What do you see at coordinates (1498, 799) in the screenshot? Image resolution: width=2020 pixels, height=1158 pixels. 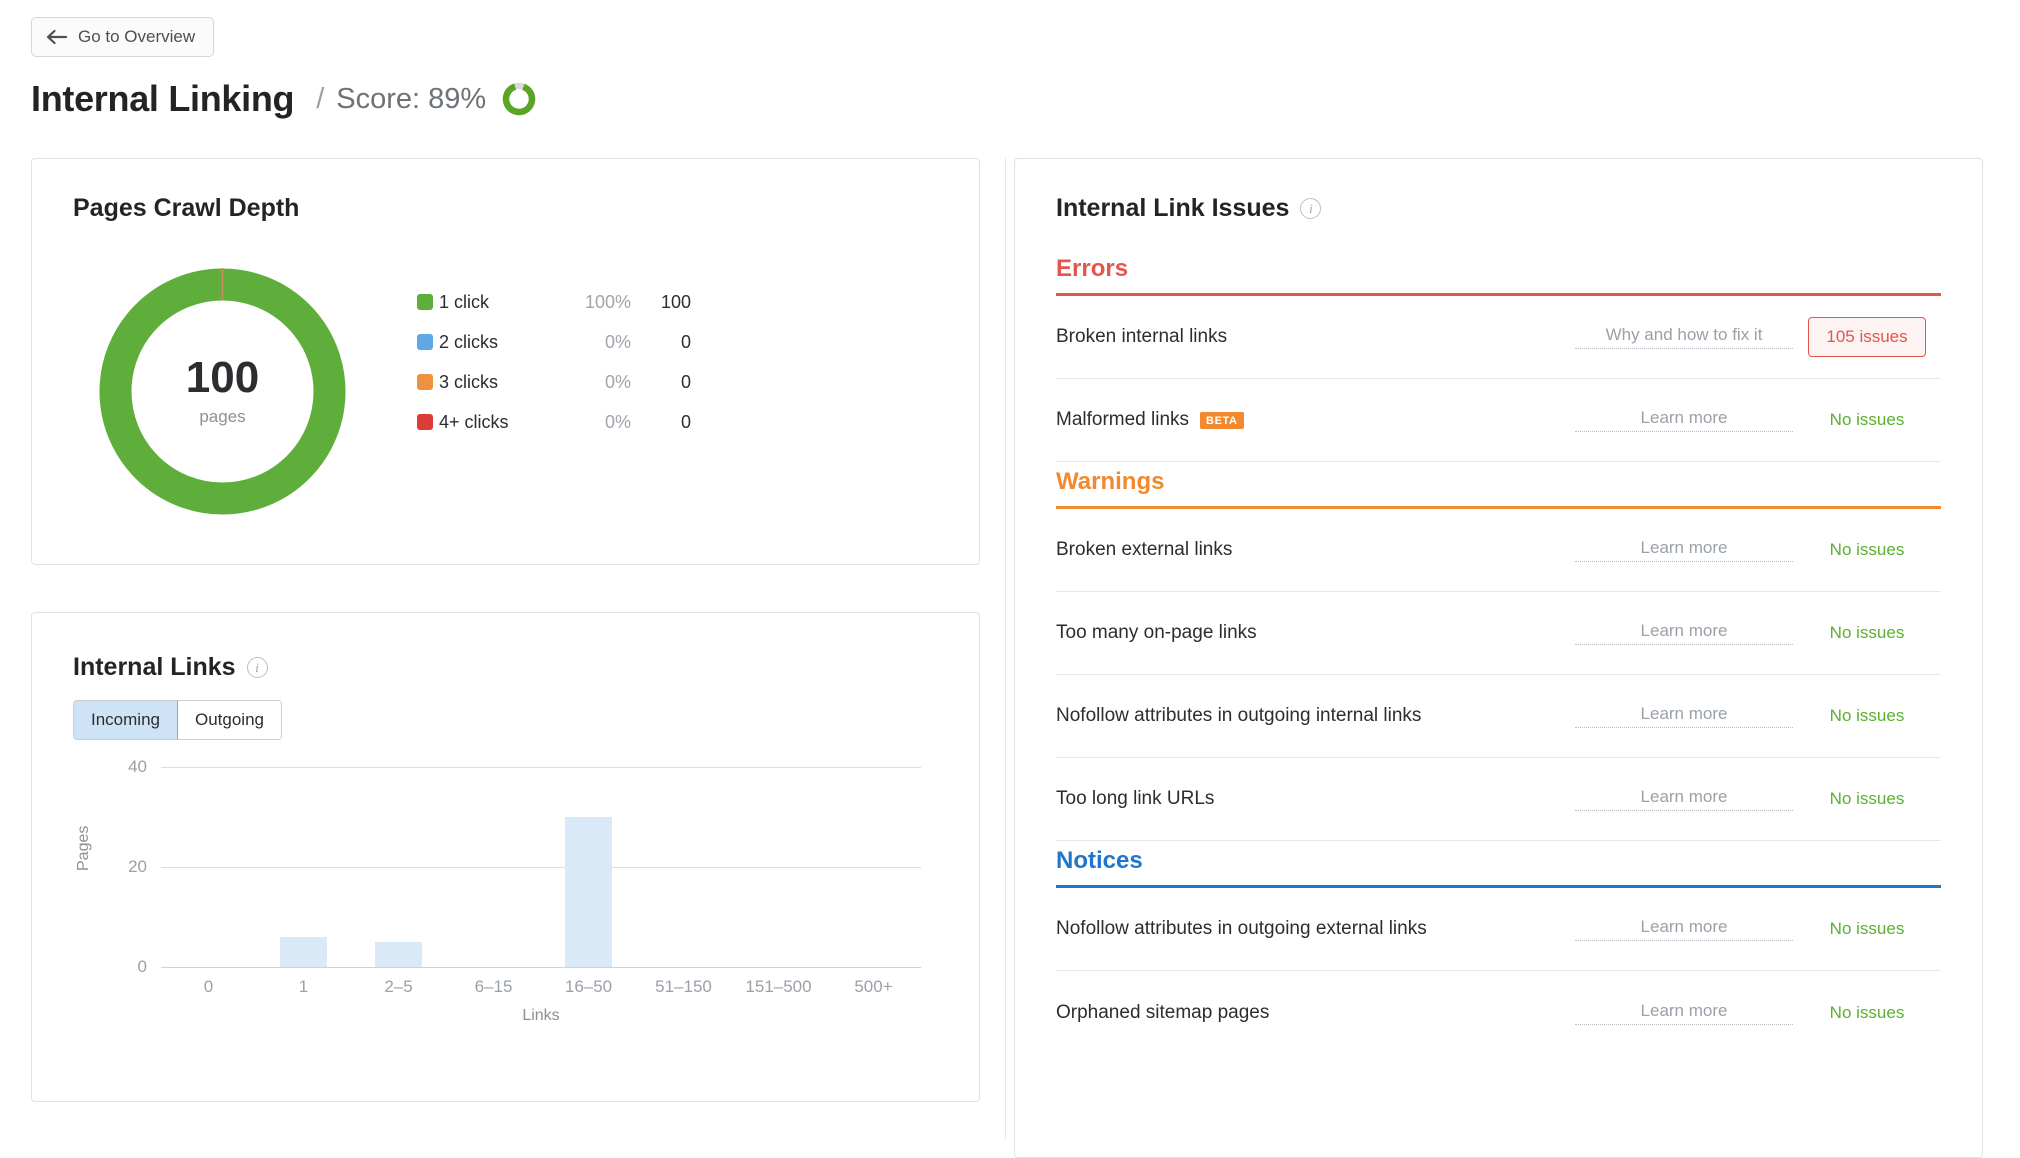 I see `issue-row: Too long link URLs Learn more No issues` at bounding box center [1498, 799].